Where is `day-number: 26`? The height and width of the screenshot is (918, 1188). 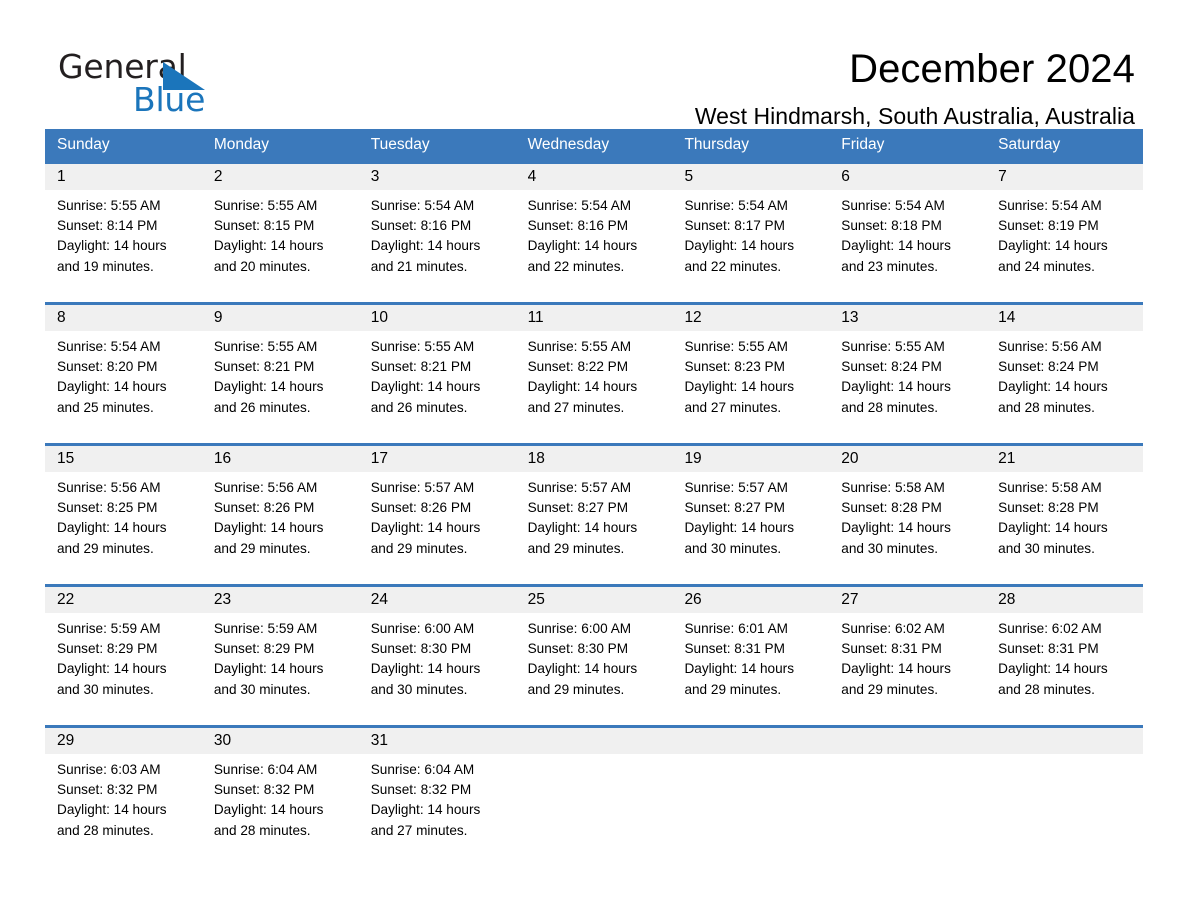 day-number: 26 is located at coordinates (750, 600).